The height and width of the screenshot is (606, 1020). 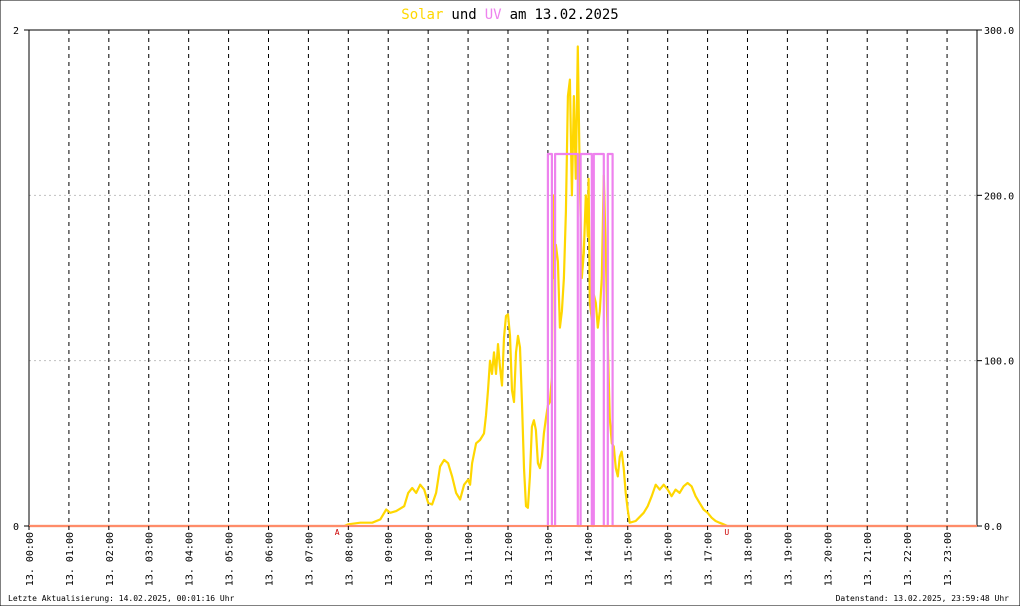 What do you see at coordinates (948, 559) in the screenshot?
I see `x-axis-tick-label: 13. 23:00` at bounding box center [948, 559].